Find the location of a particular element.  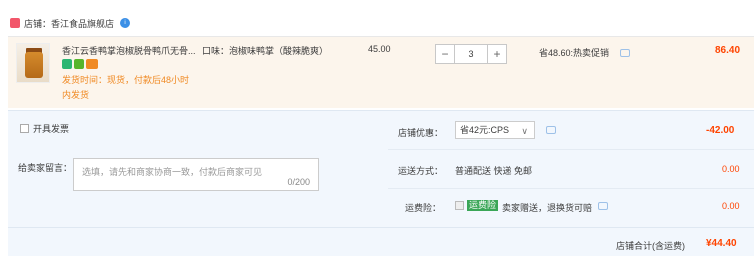

insurance-checkbox is located at coordinates (459, 205).